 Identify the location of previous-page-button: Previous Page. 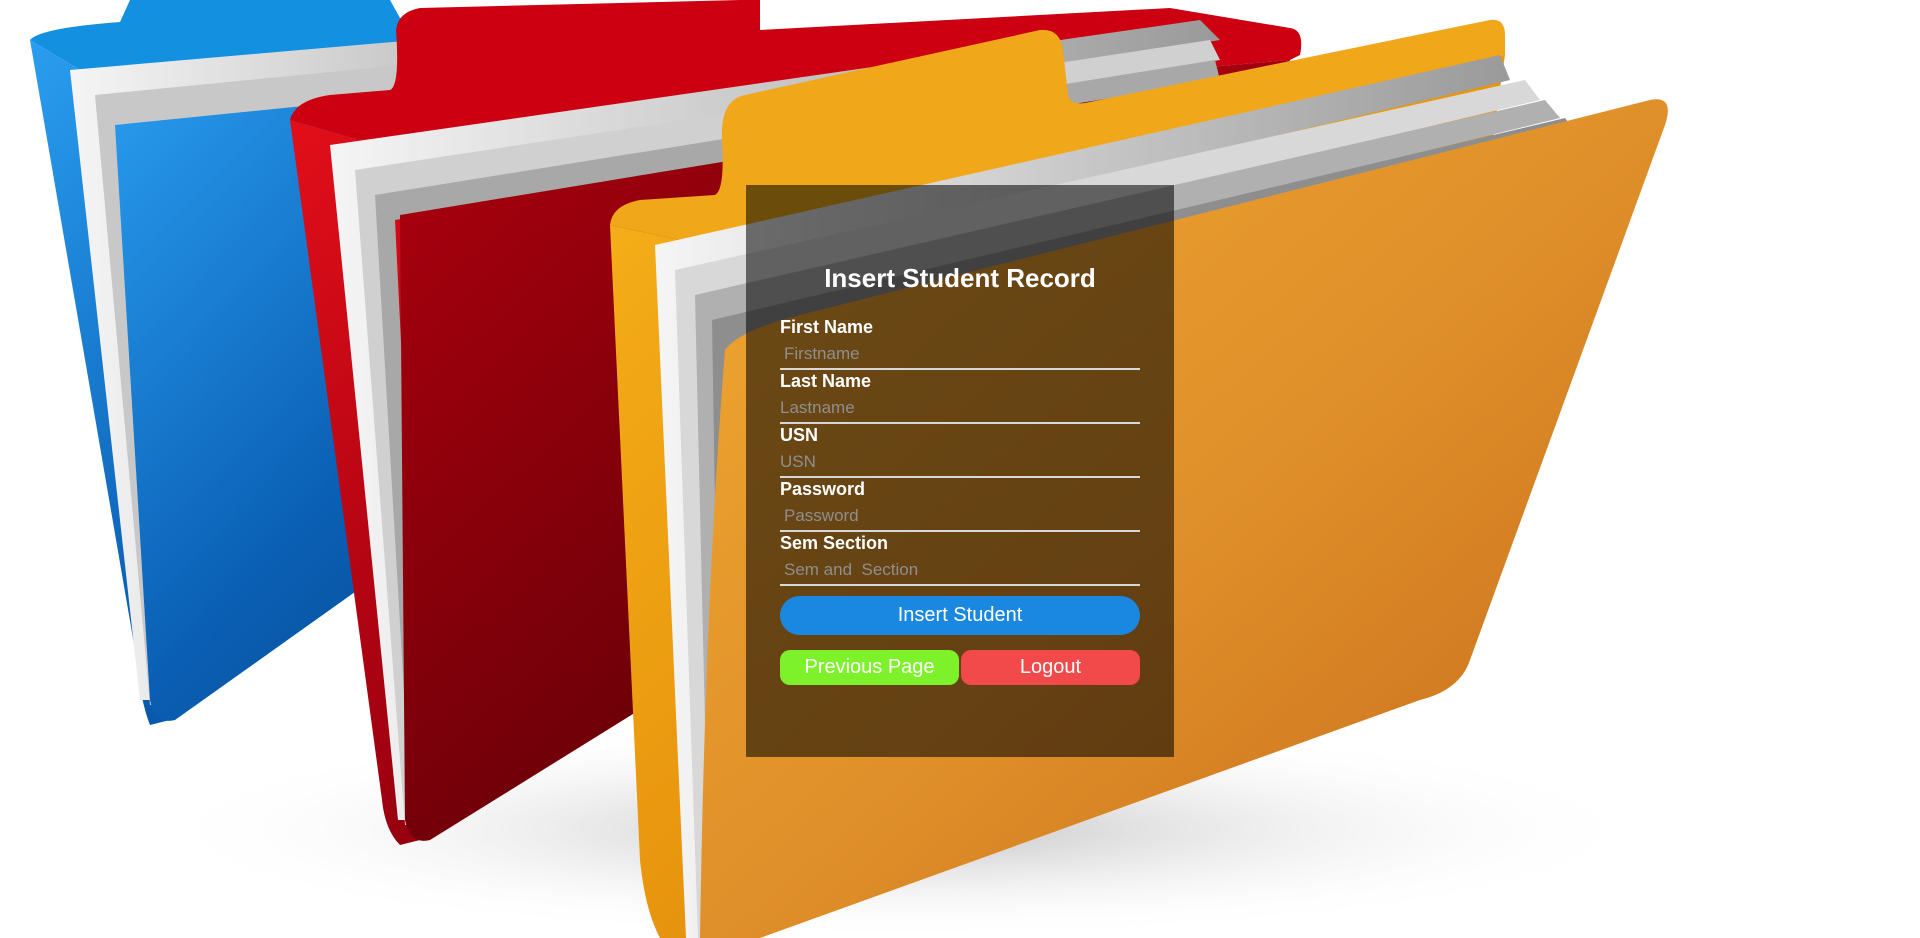
(869, 667).